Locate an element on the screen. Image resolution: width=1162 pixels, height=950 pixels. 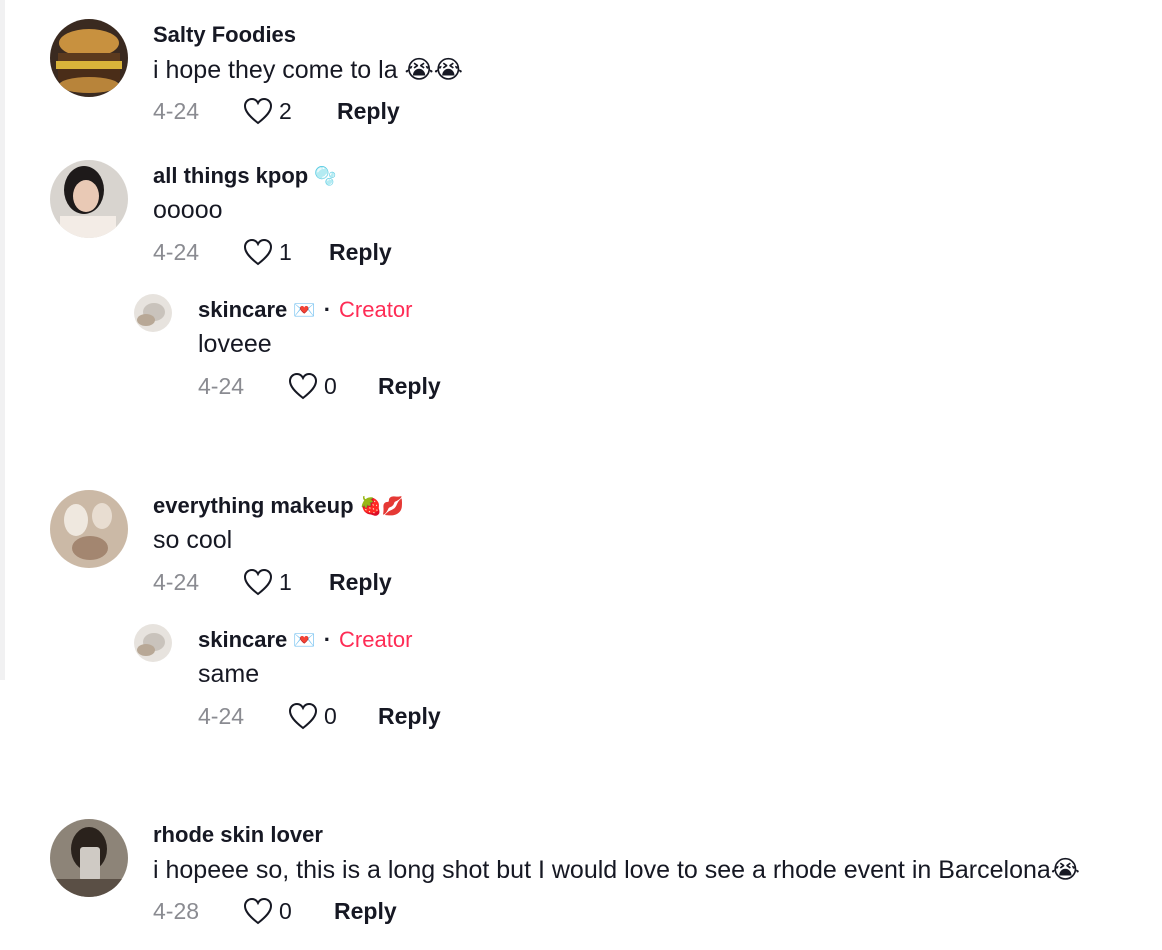
username-text: everything makeup is located at coordinates (253, 506).